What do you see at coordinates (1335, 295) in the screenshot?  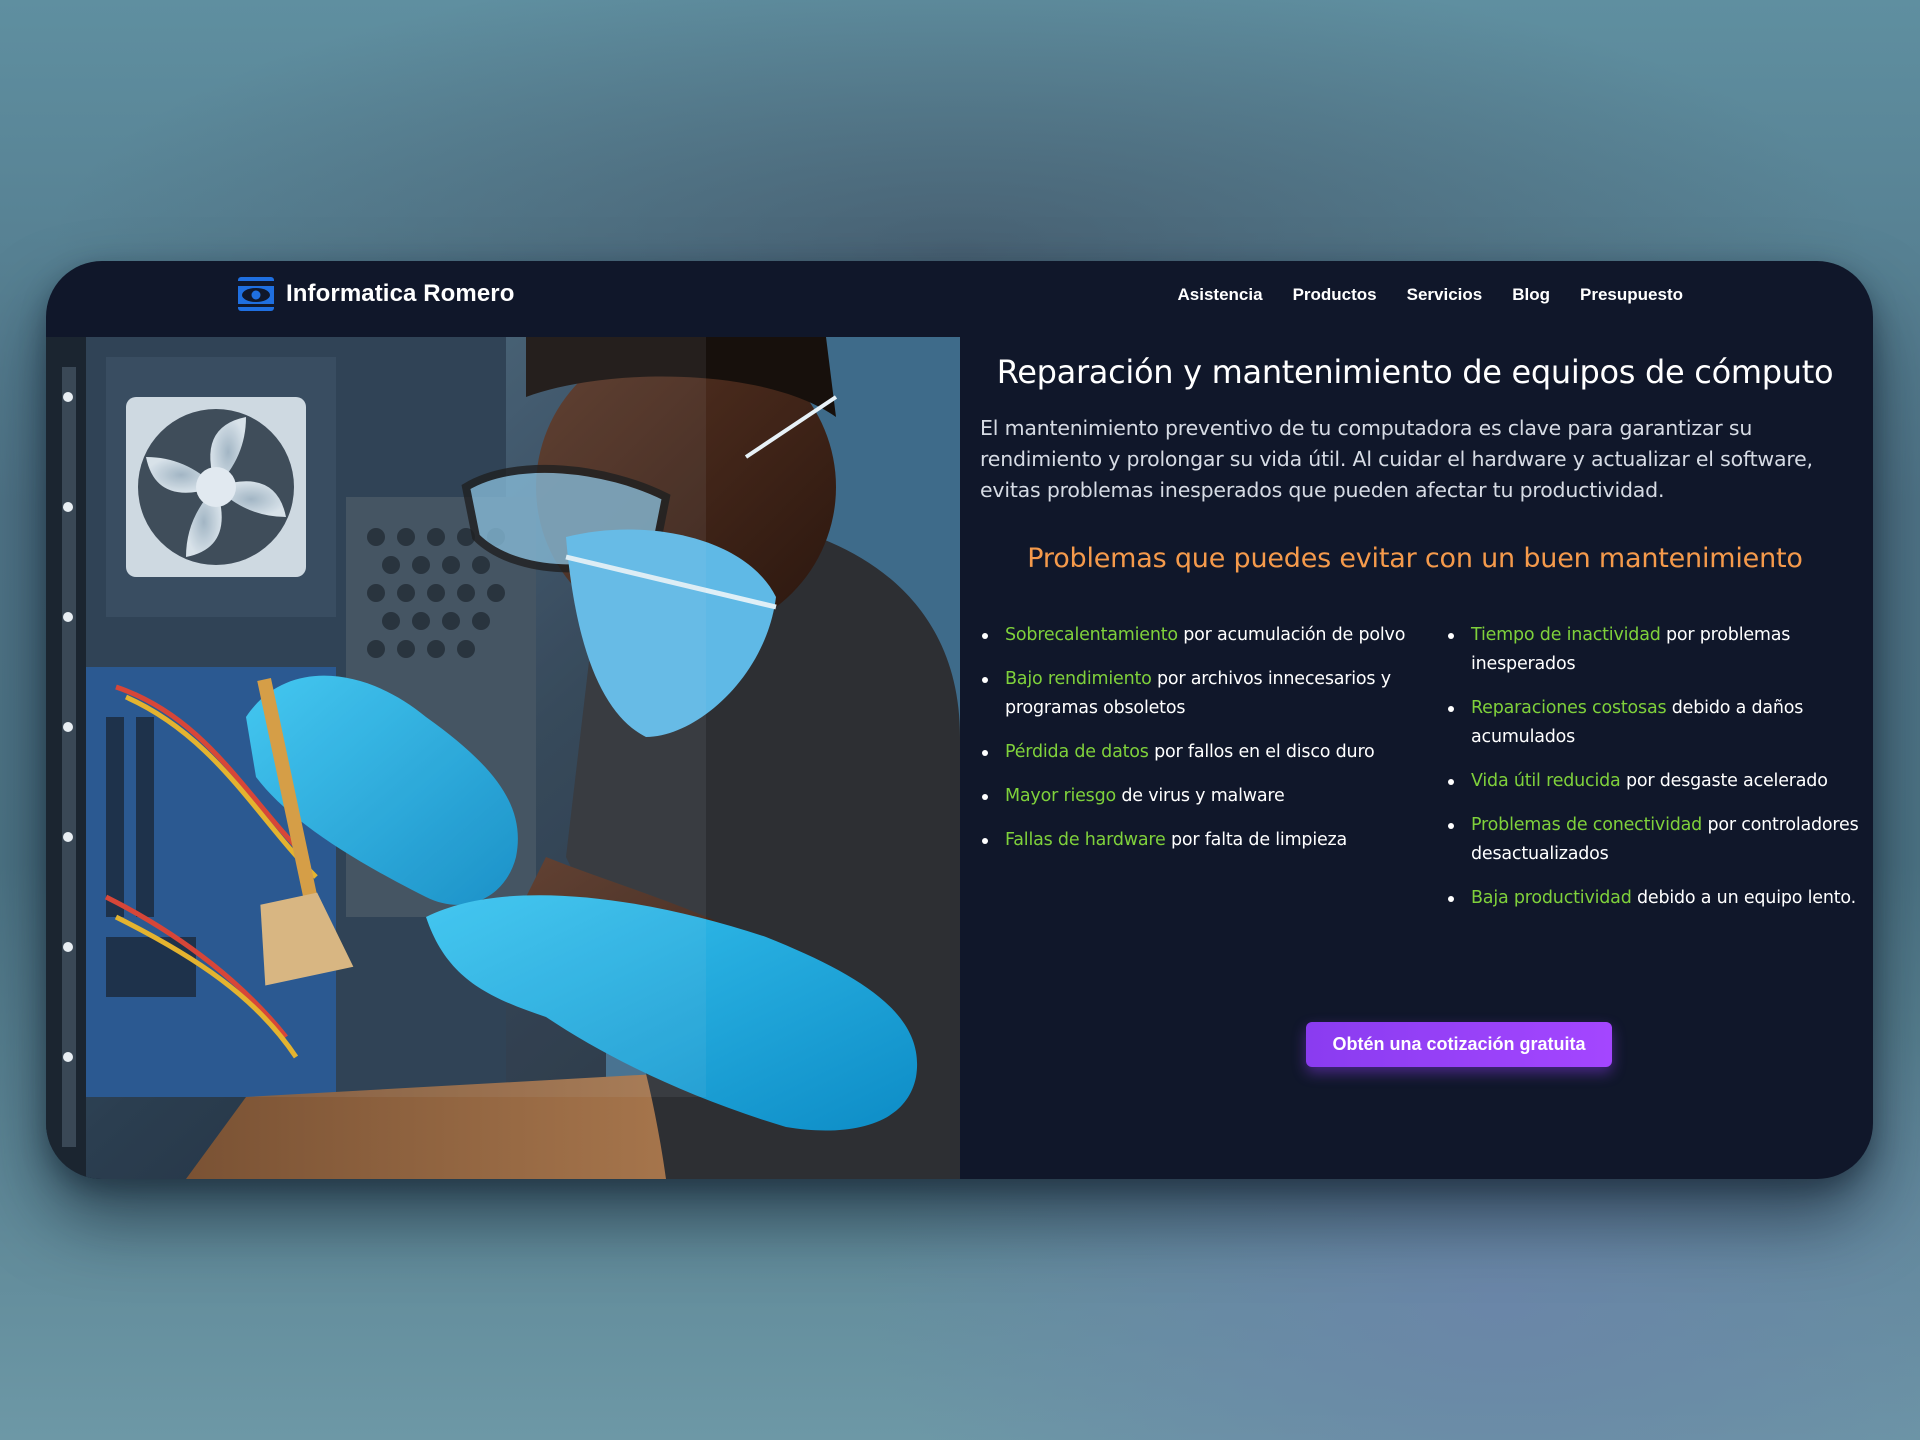 I see `nav-item-productos: Productos` at bounding box center [1335, 295].